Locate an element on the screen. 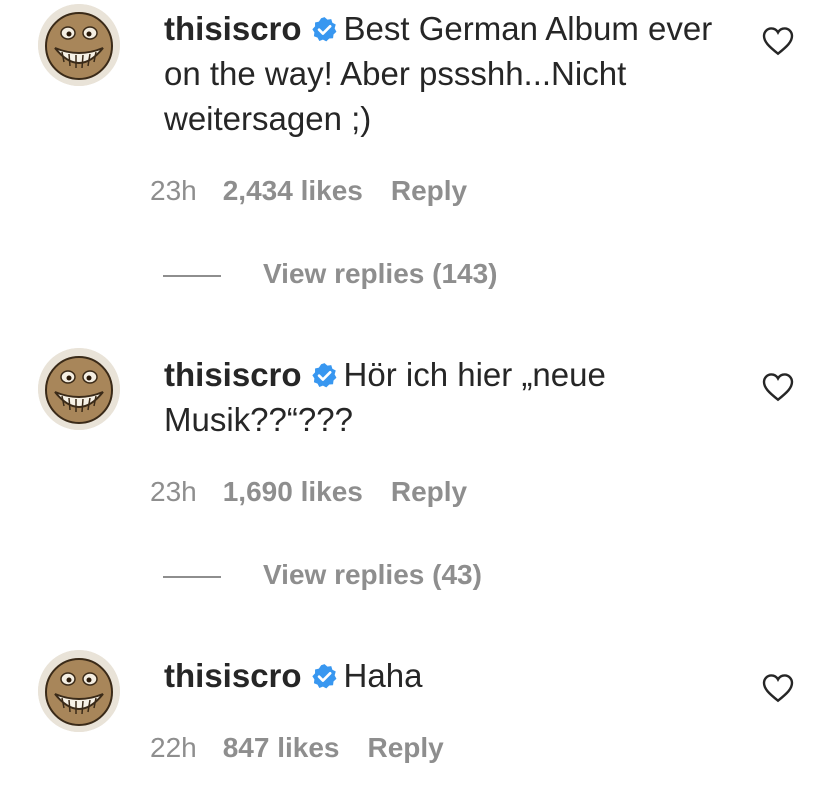 The width and height of the screenshot is (820, 803). comment-likes-count: 2,434 likes is located at coordinates (293, 190).